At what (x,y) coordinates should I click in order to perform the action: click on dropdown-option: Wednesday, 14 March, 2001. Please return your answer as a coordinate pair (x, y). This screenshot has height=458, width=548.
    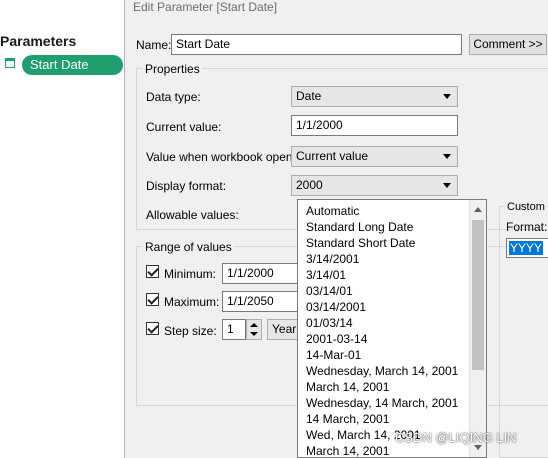
    Looking at the image, I should click on (382, 403).